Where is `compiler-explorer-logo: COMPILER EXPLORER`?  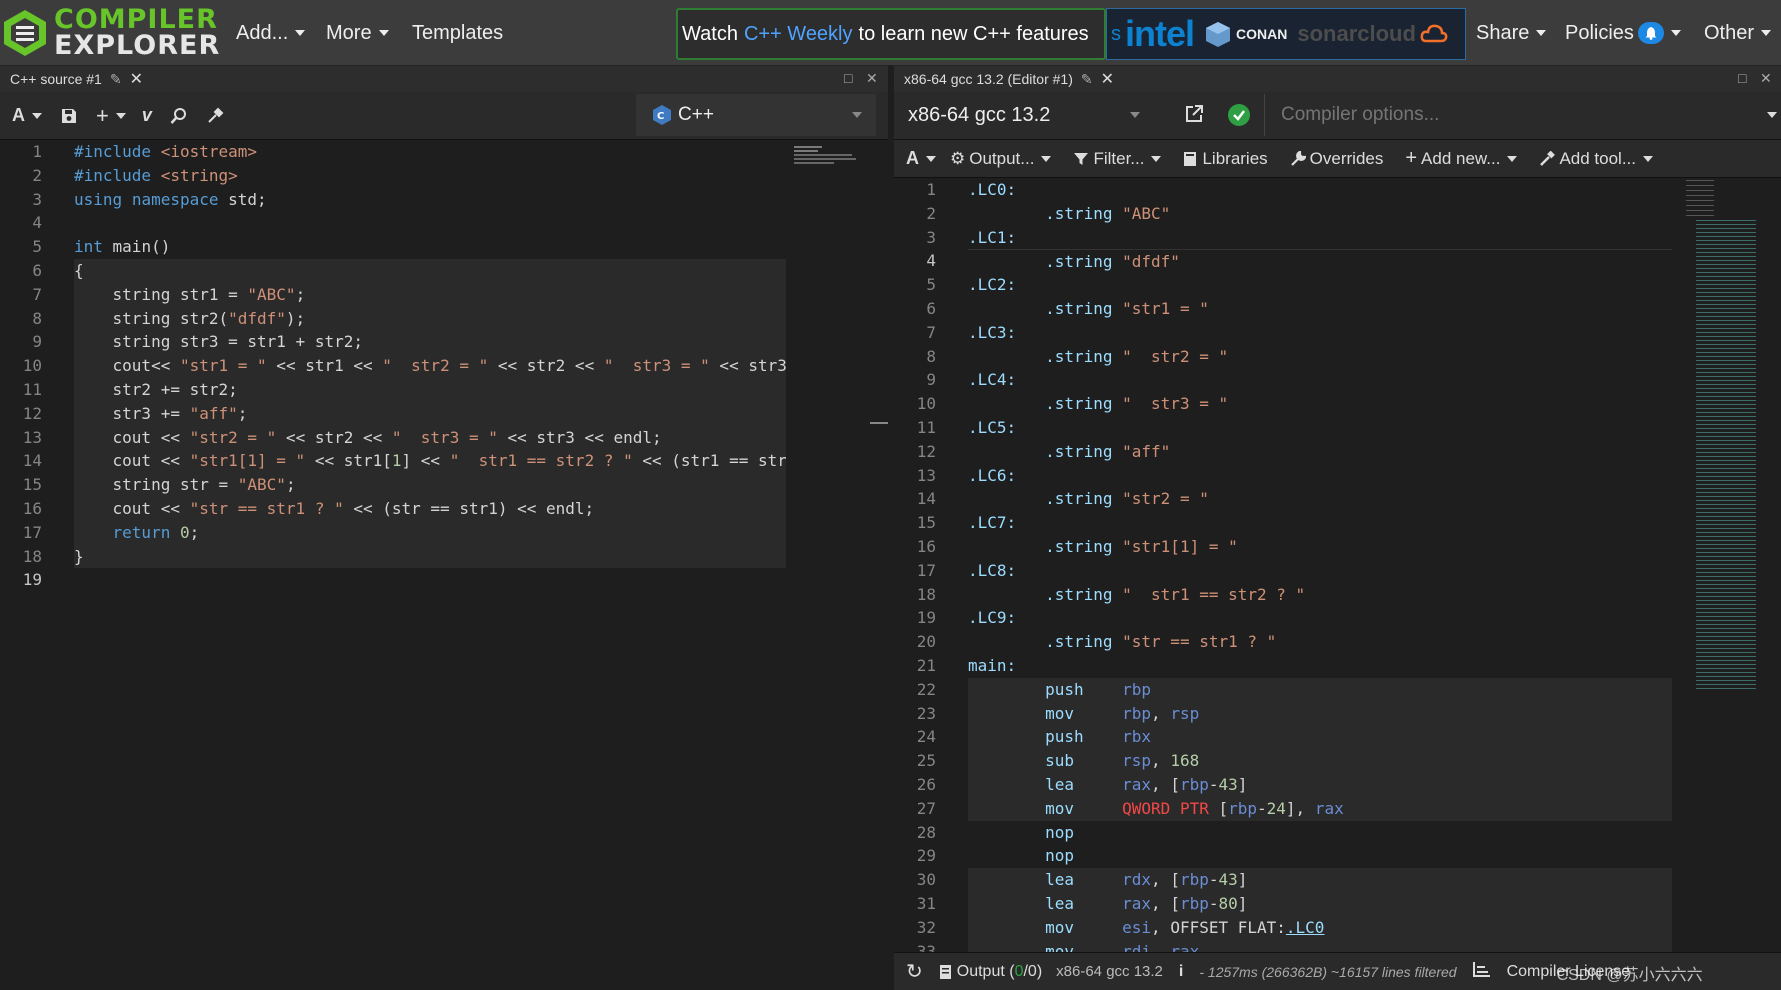 compiler-explorer-logo: COMPILER EXPLORER is located at coordinates (111, 33).